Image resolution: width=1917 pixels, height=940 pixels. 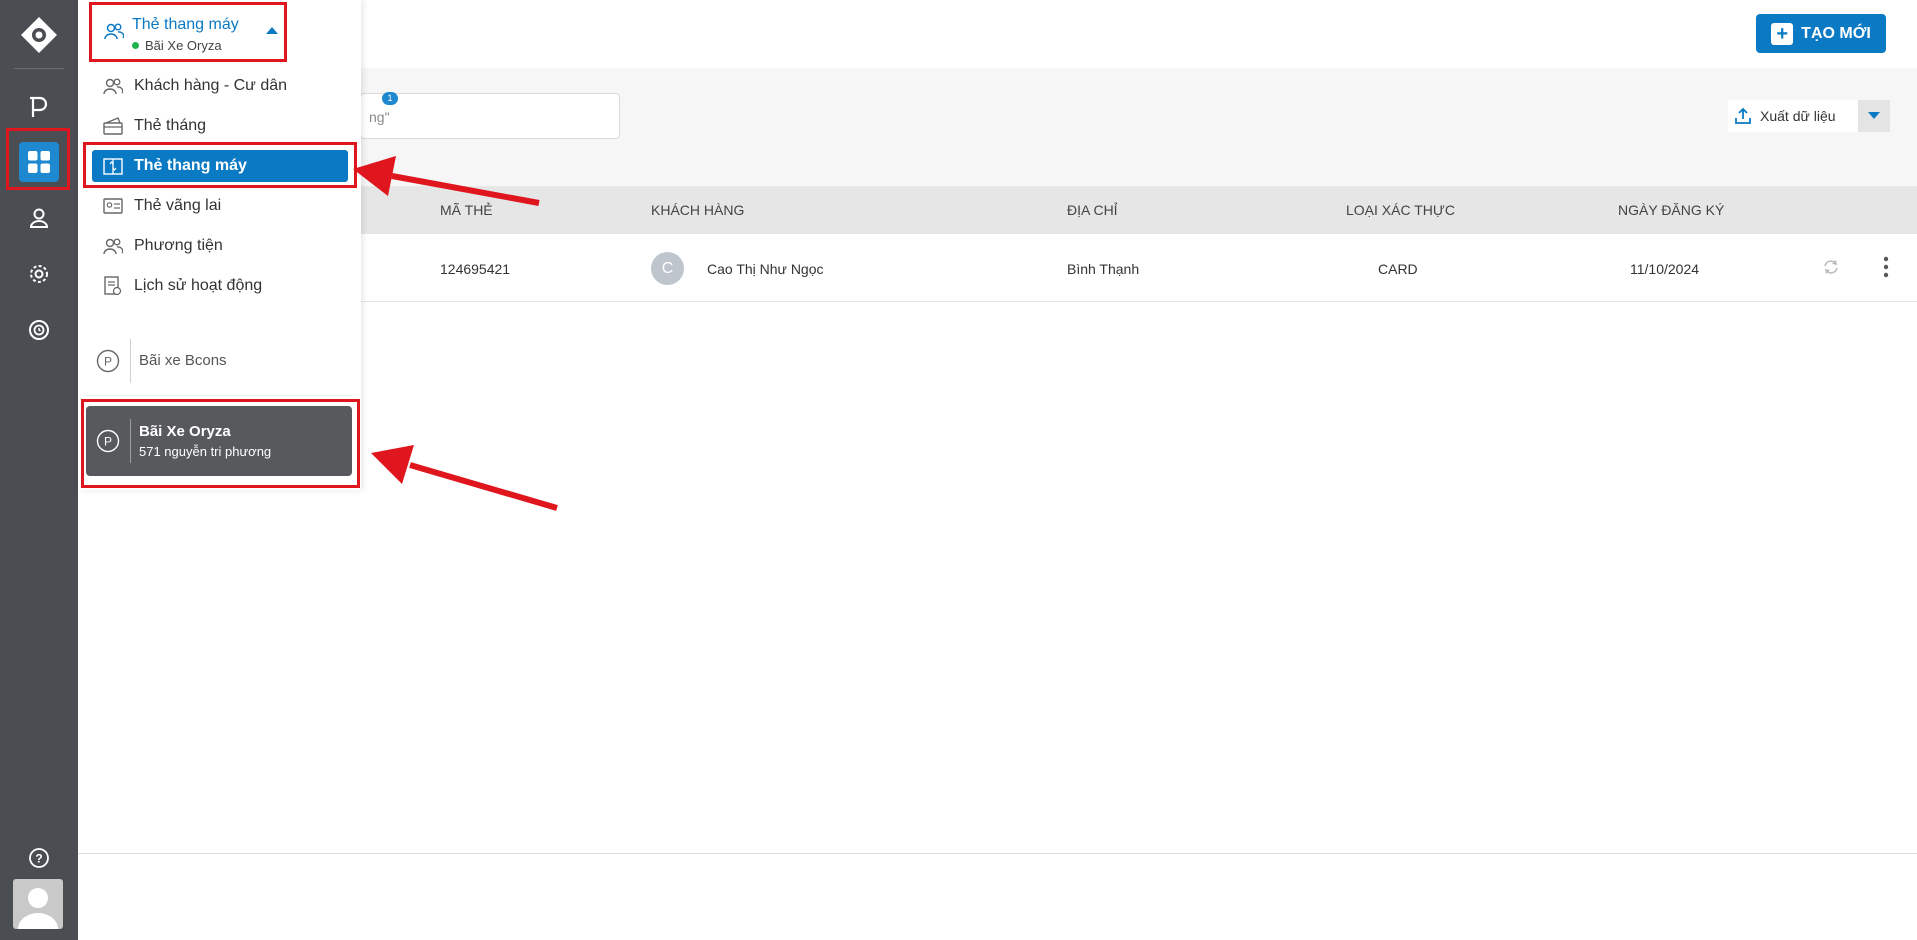 What do you see at coordinates (39, 68) in the screenshot?
I see `rail-divider` at bounding box center [39, 68].